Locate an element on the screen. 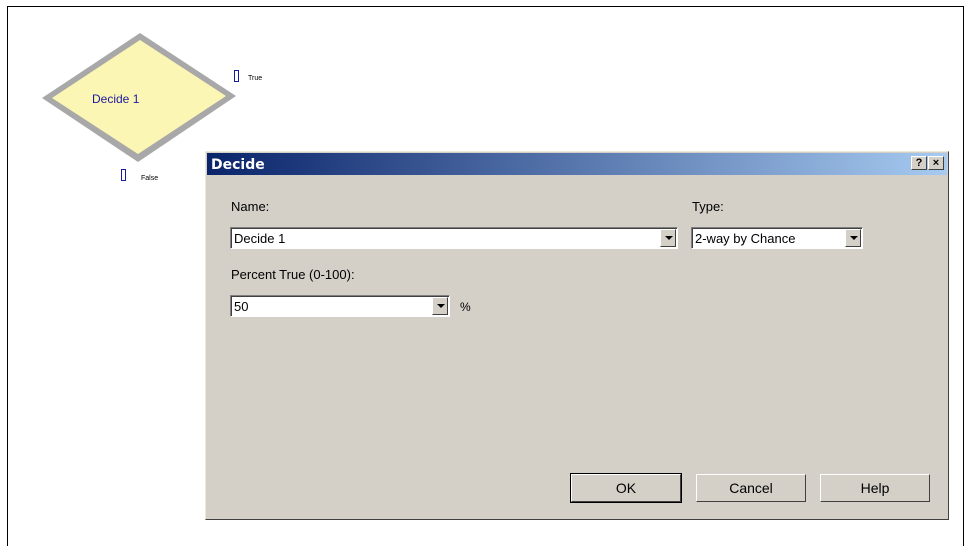 The image size is (971, 552). module-label: Decide 1 is located at coordinates (116, 99).